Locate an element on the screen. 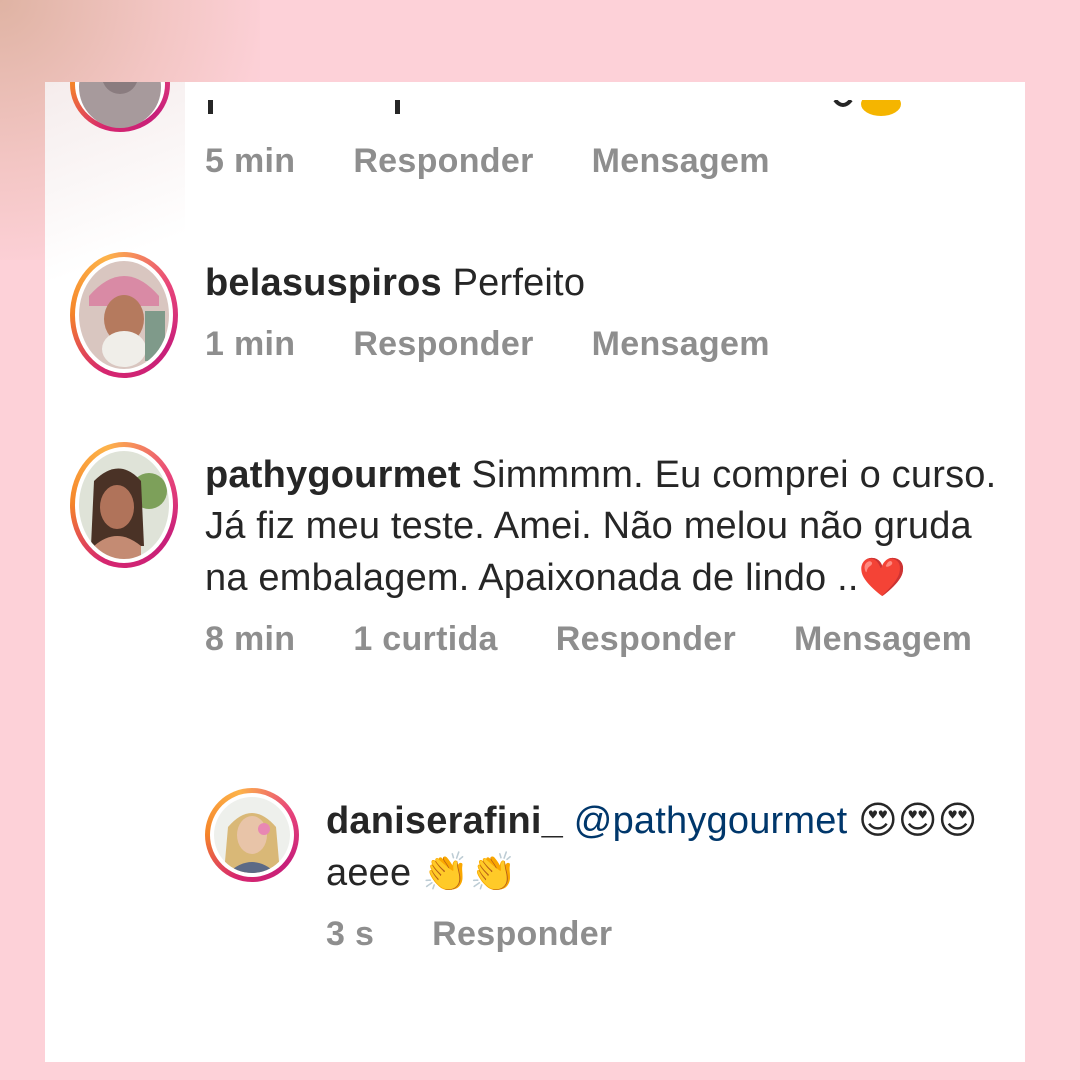  comment-meta: 8 min 1 curtida Responder Mensagem is located at coordinates (601, 639).